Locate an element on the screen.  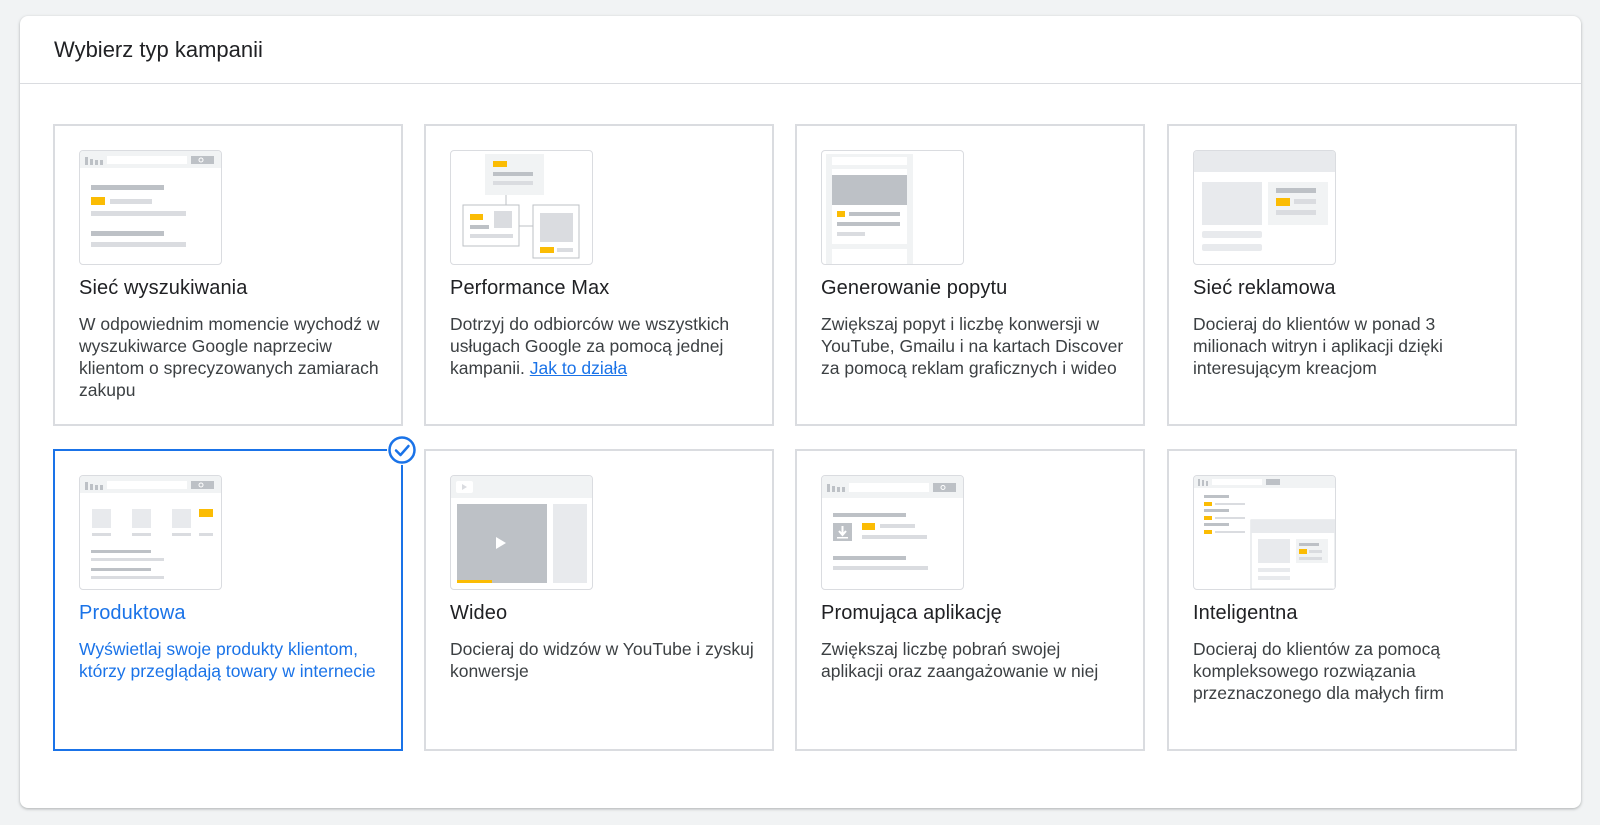
how-it-works-link: Jak to działa is located at coordinates (578, 368).